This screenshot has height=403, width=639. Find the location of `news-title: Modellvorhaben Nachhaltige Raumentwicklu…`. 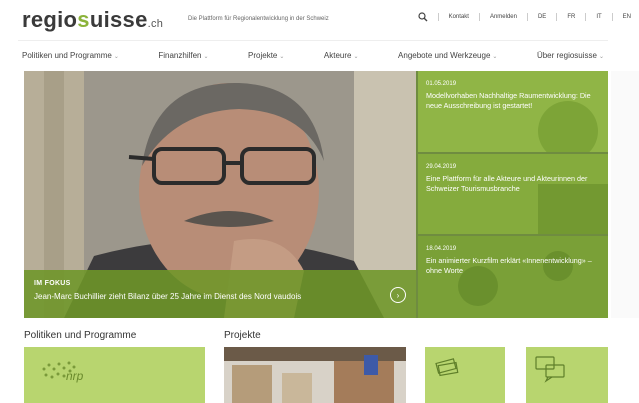

news-title: Modellvorhaben Nachhaltige Raumentwicklu… is located at coordinates (513, 101).